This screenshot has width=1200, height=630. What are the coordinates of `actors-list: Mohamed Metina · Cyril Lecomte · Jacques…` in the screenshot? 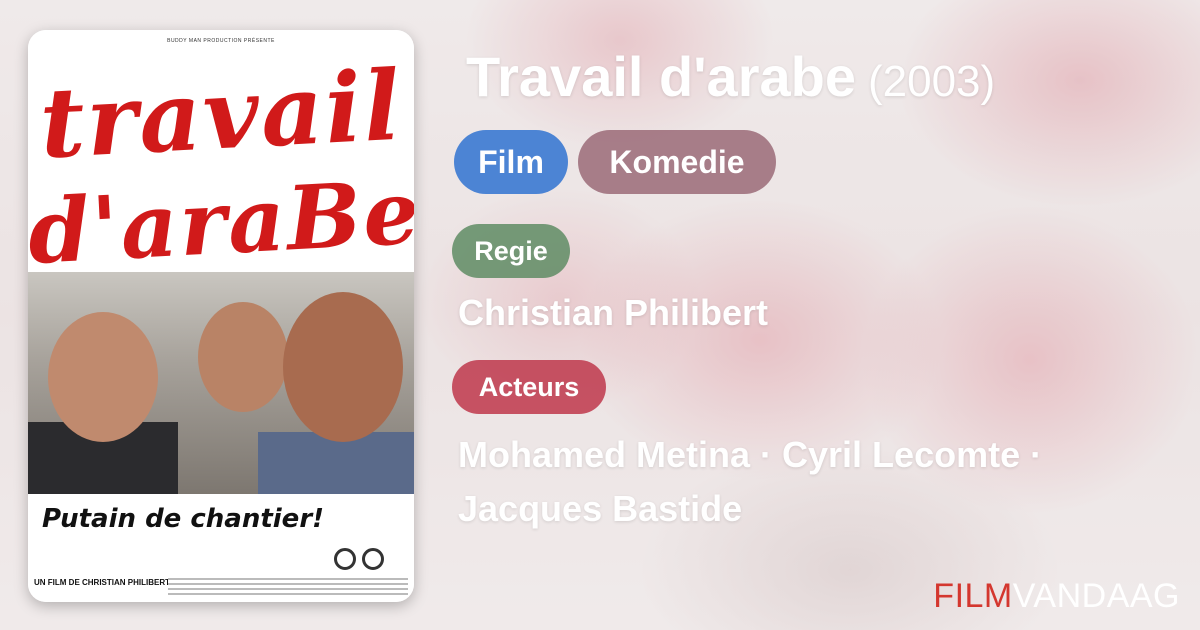 It's located at (750, 481).